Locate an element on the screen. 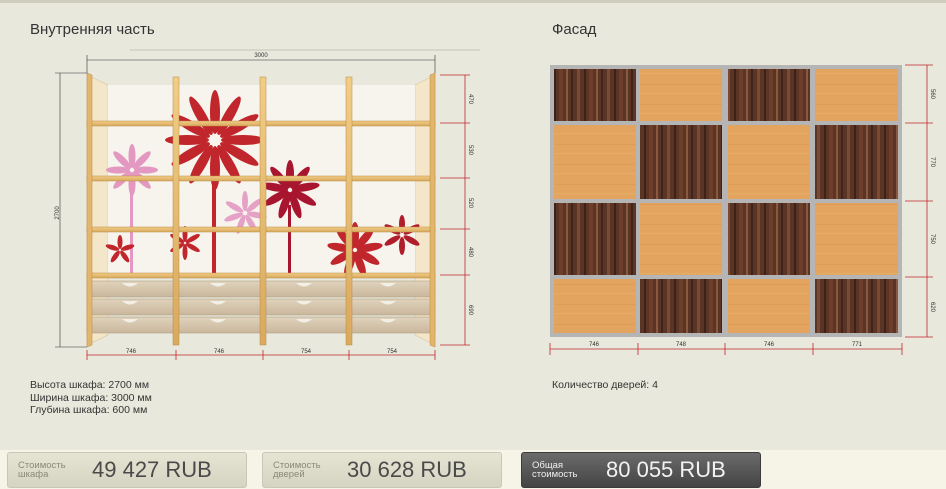 This screenshot has height=489, width=946. total-cost-label: Общая стоимость is located at coordinates (555, 470).